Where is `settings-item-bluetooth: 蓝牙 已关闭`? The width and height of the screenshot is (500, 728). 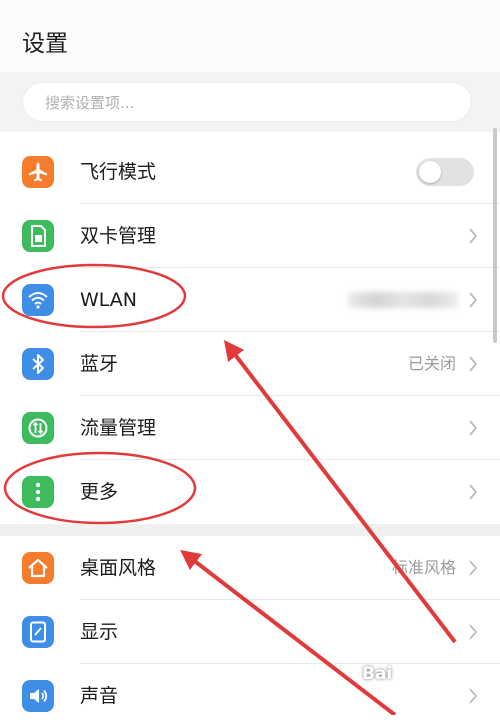 settings-item-bluetooth: 蓝牙 已关闭 is located at coordinates (250, 364).